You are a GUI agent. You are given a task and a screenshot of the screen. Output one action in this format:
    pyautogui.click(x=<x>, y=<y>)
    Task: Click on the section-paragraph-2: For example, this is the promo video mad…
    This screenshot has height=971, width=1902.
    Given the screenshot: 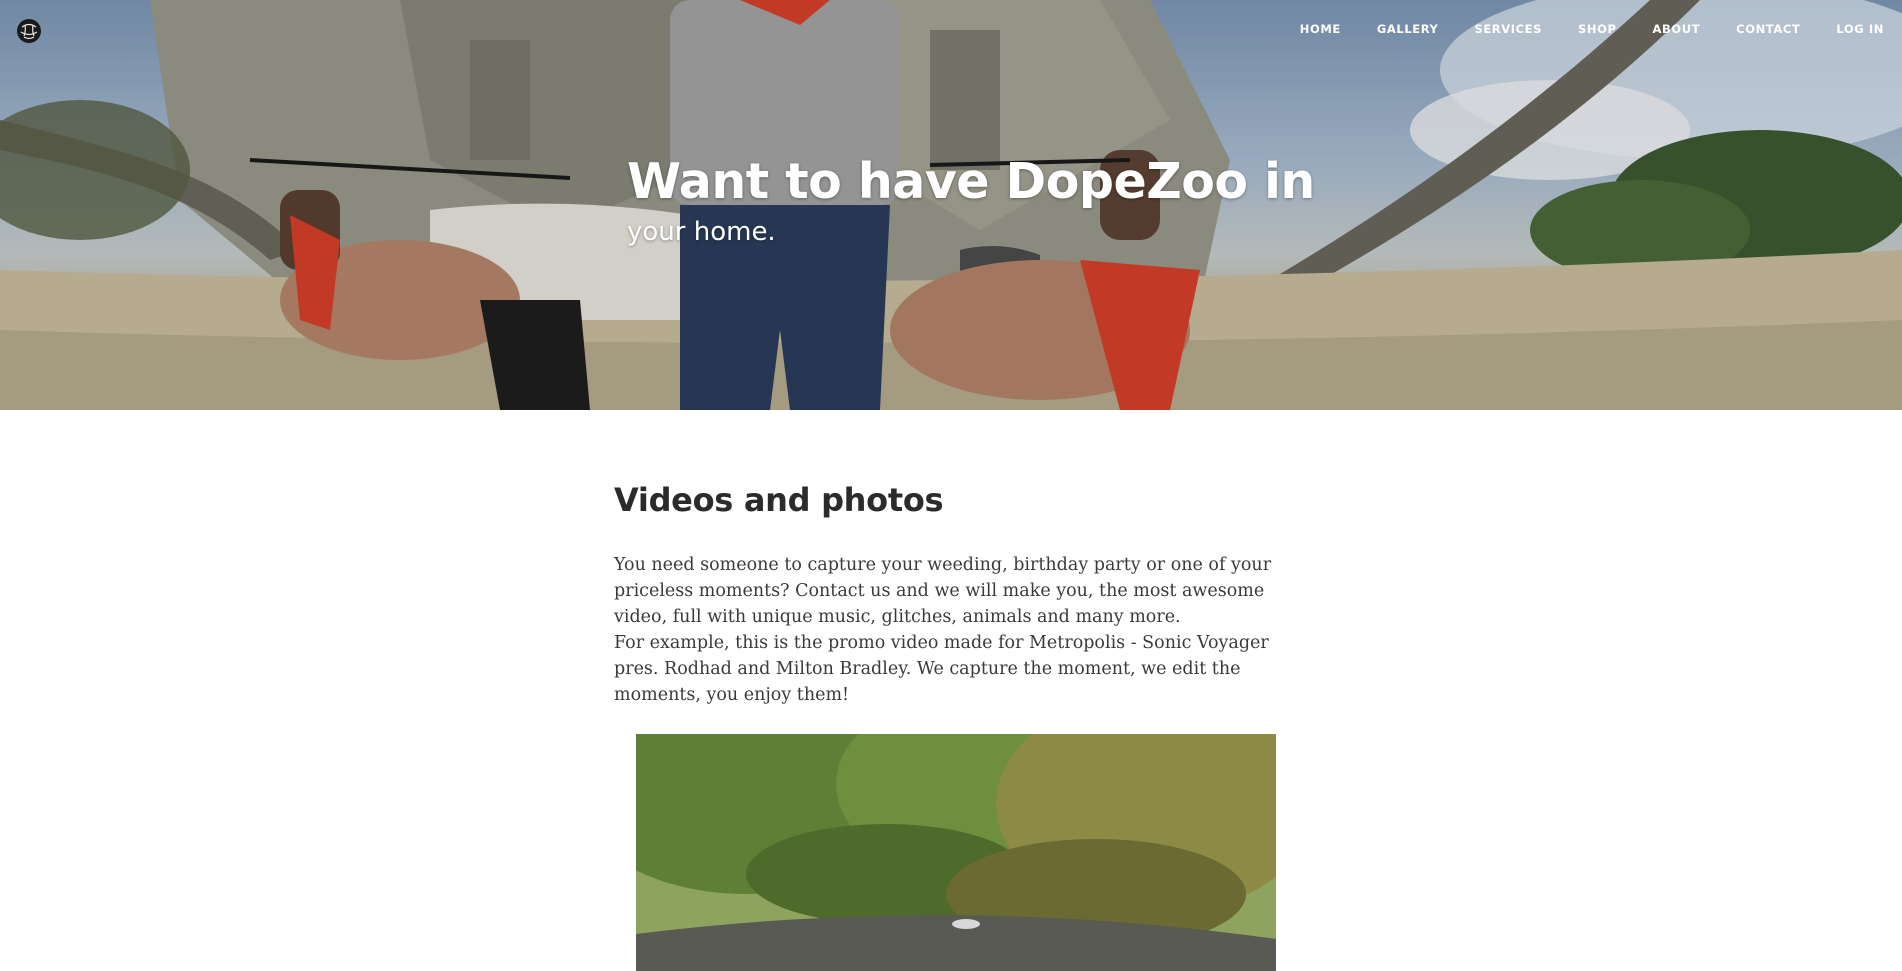 What is the action you would take?
    pyautogui.click(x=941, y=669)
    